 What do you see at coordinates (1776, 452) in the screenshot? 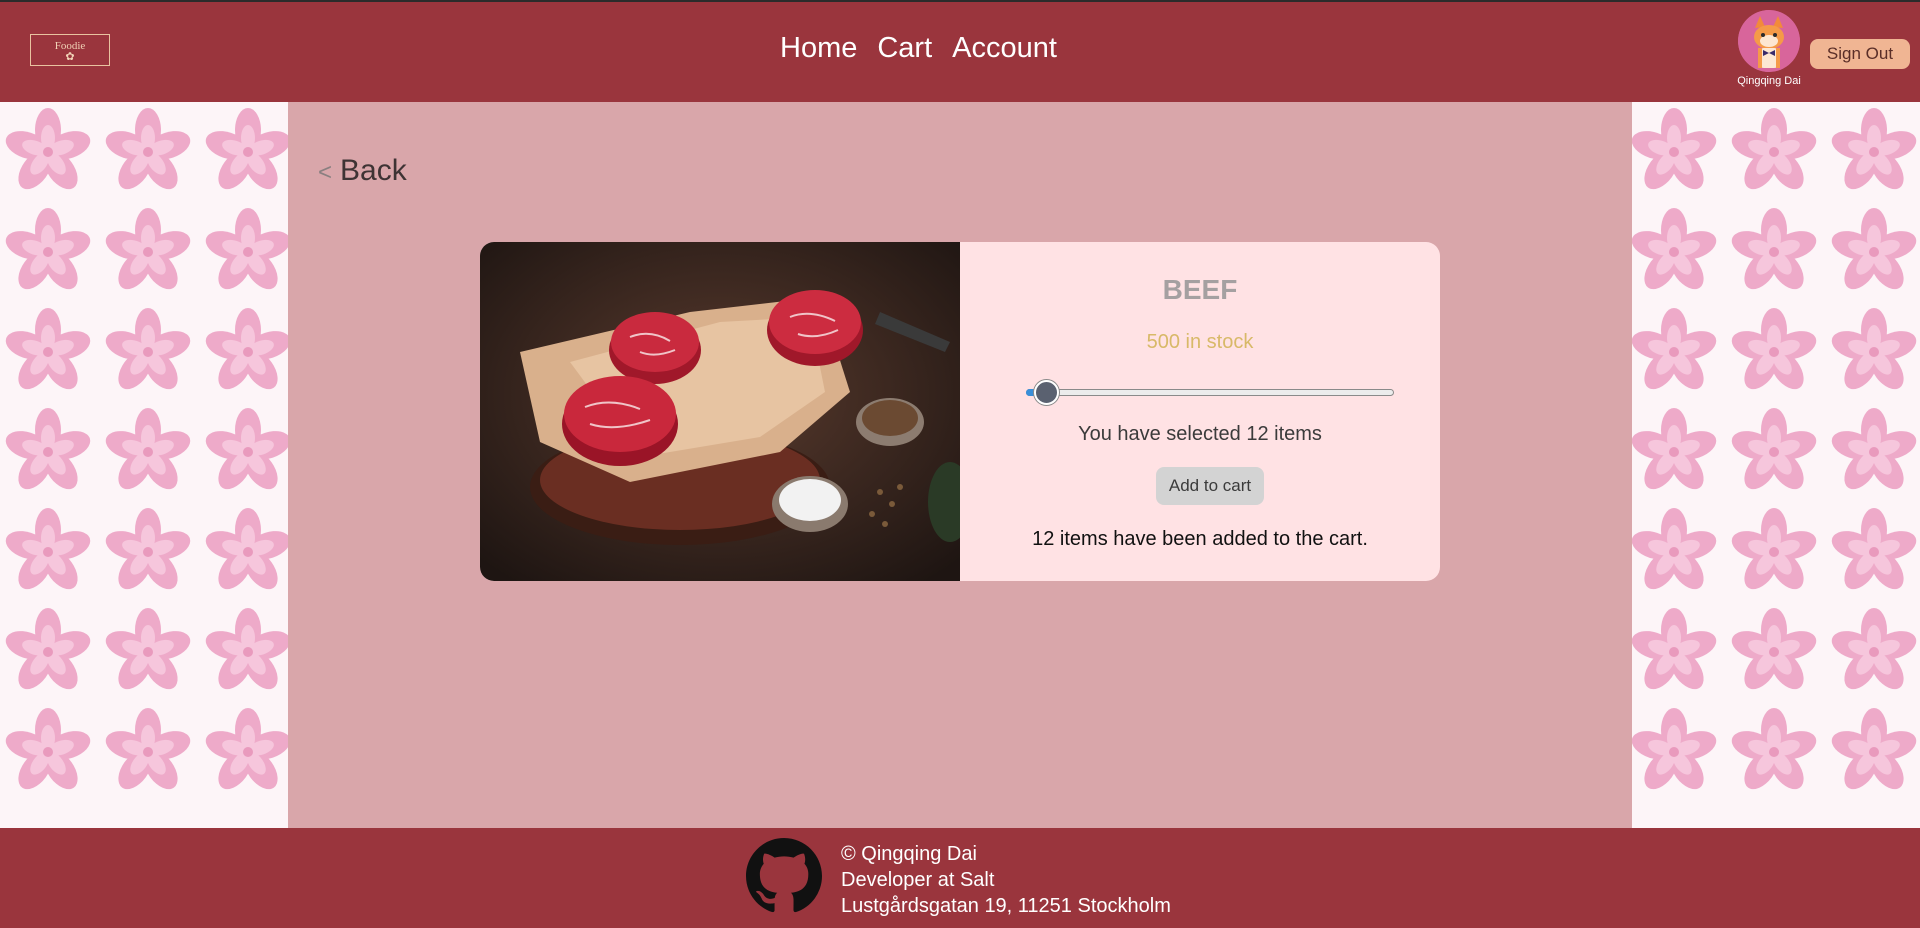
I see `flower-pattern-right` at bounding box center [1776, 452].